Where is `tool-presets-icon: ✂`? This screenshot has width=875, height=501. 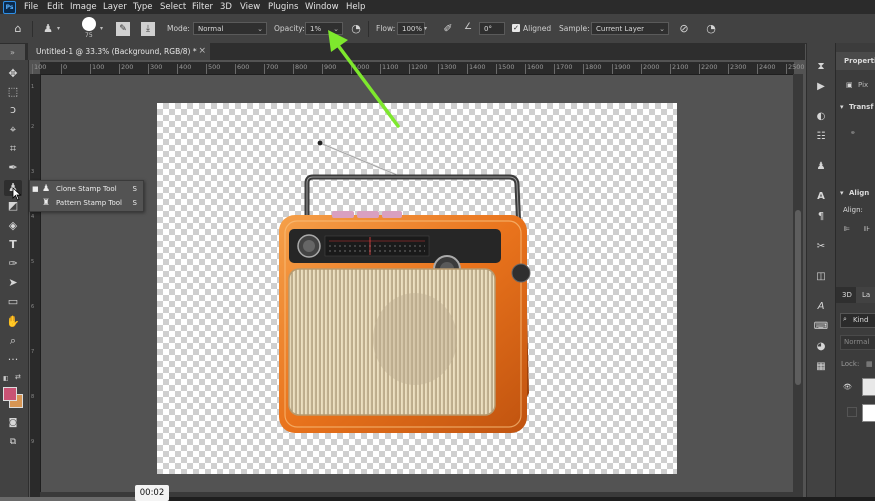 tool-presets-icon: ✂ is located at coordinates (821, 247).